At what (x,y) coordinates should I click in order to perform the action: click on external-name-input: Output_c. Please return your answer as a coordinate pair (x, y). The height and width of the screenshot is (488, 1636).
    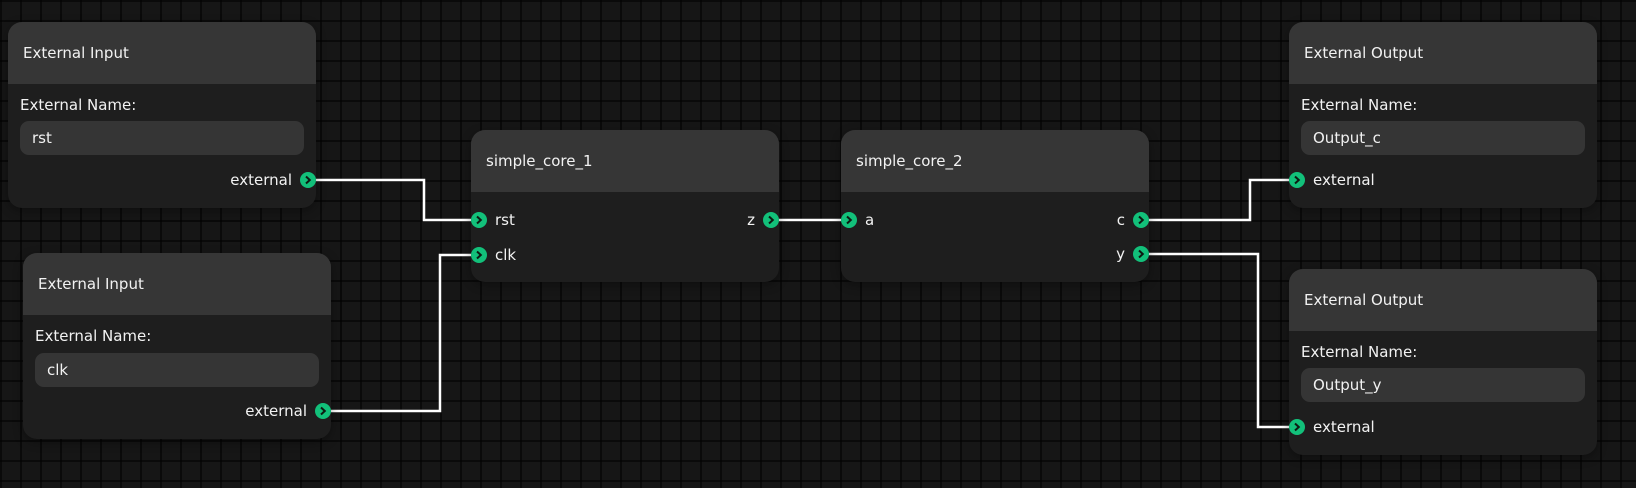
    Looking at the image, I should click on (1443, 138).